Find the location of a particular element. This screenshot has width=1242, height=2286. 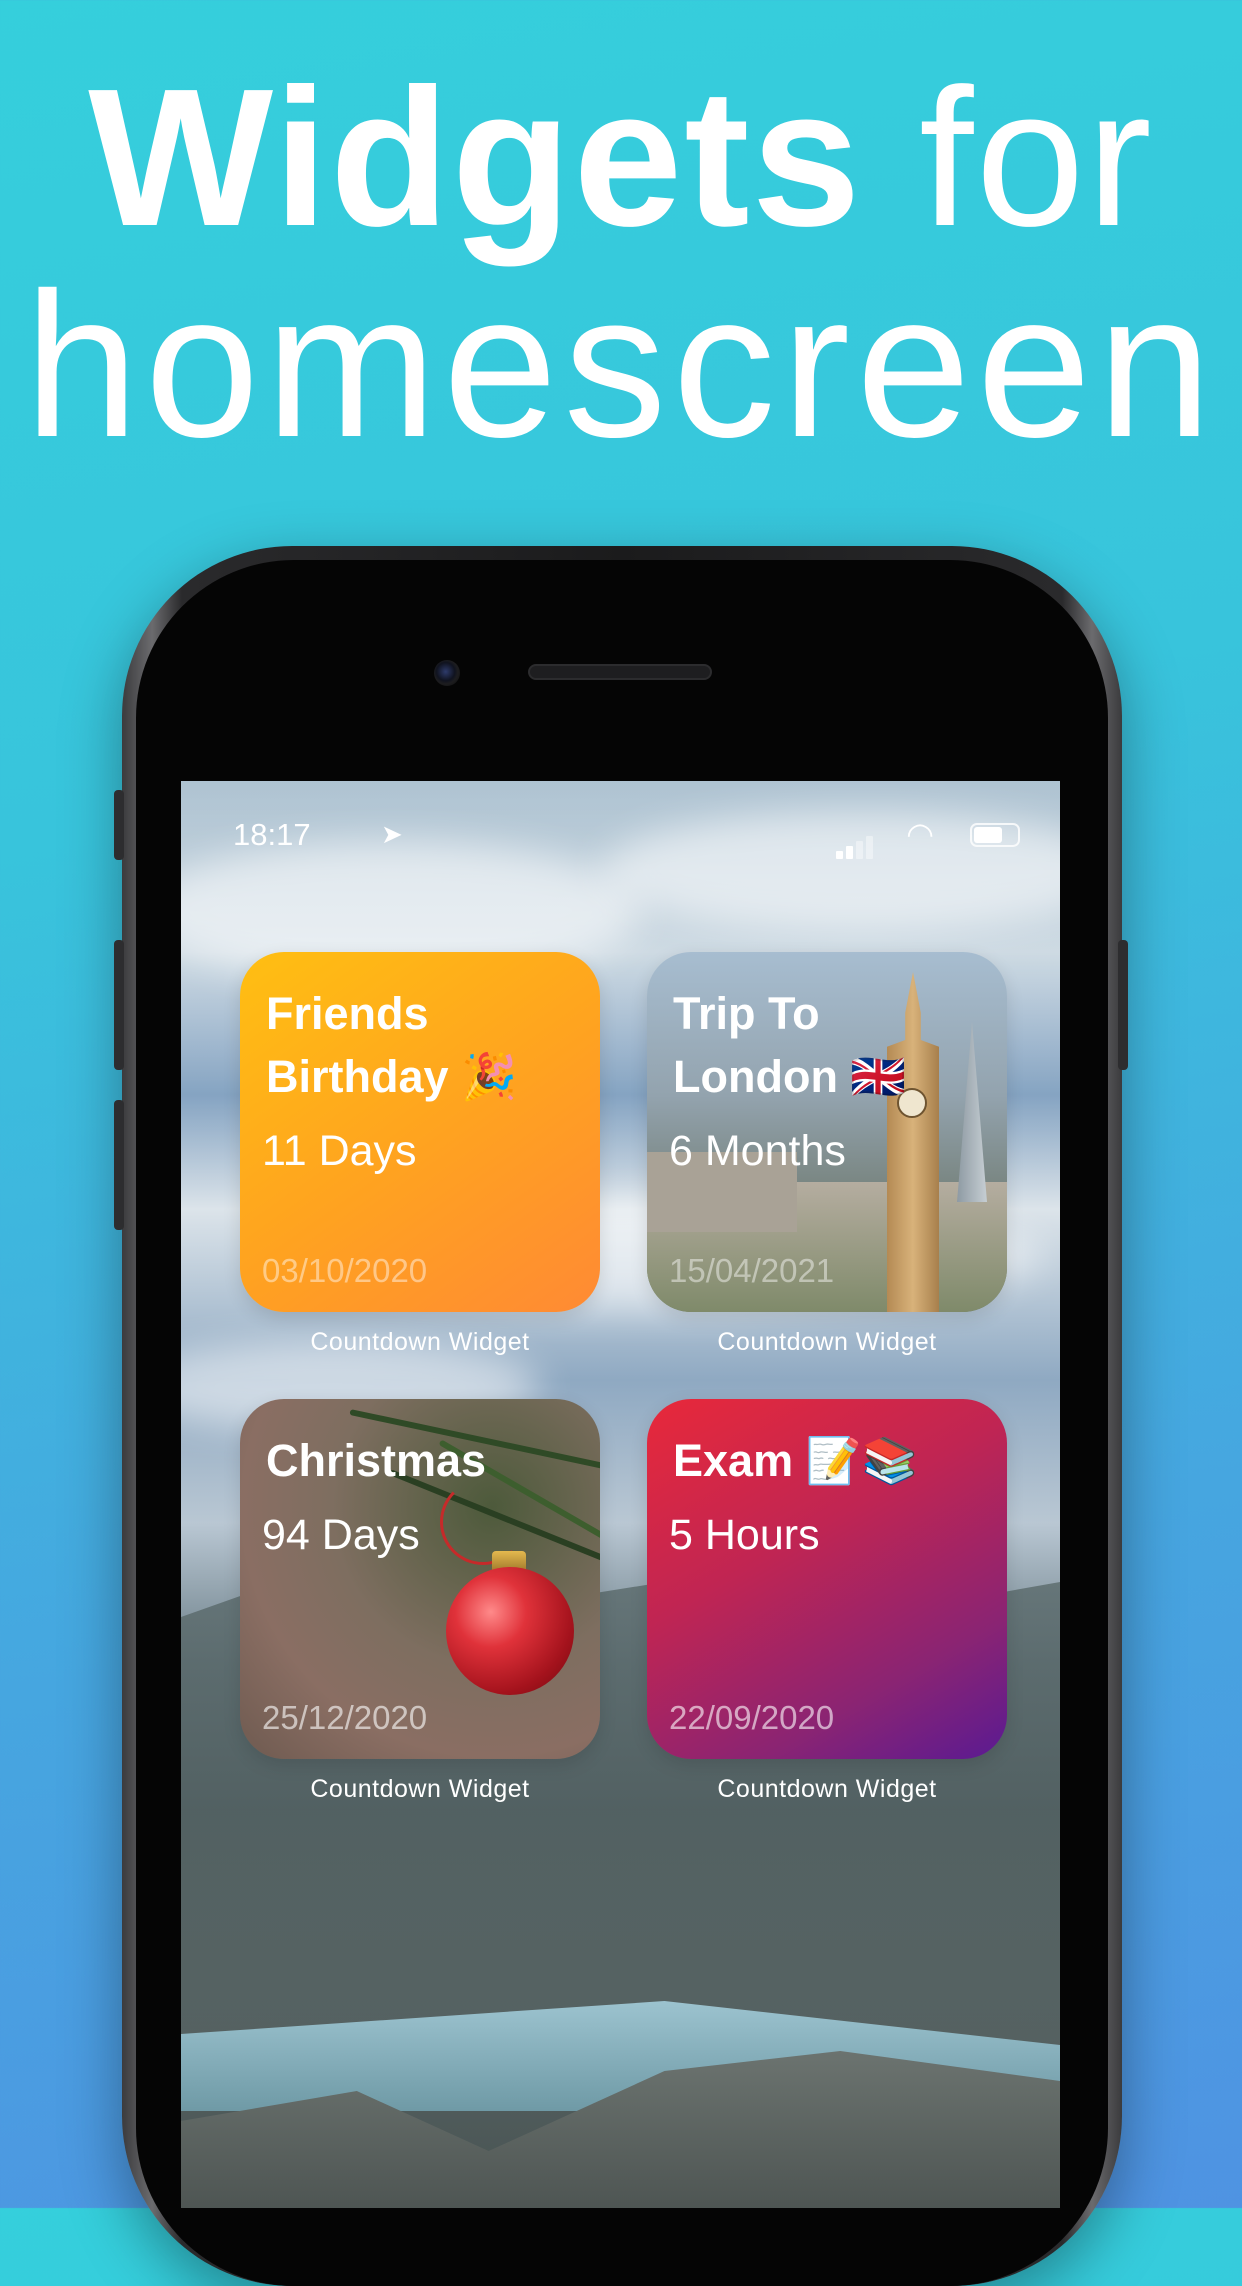

widget-title-line-2: Birthday 🎉 is located at coordinates (392, 1076).